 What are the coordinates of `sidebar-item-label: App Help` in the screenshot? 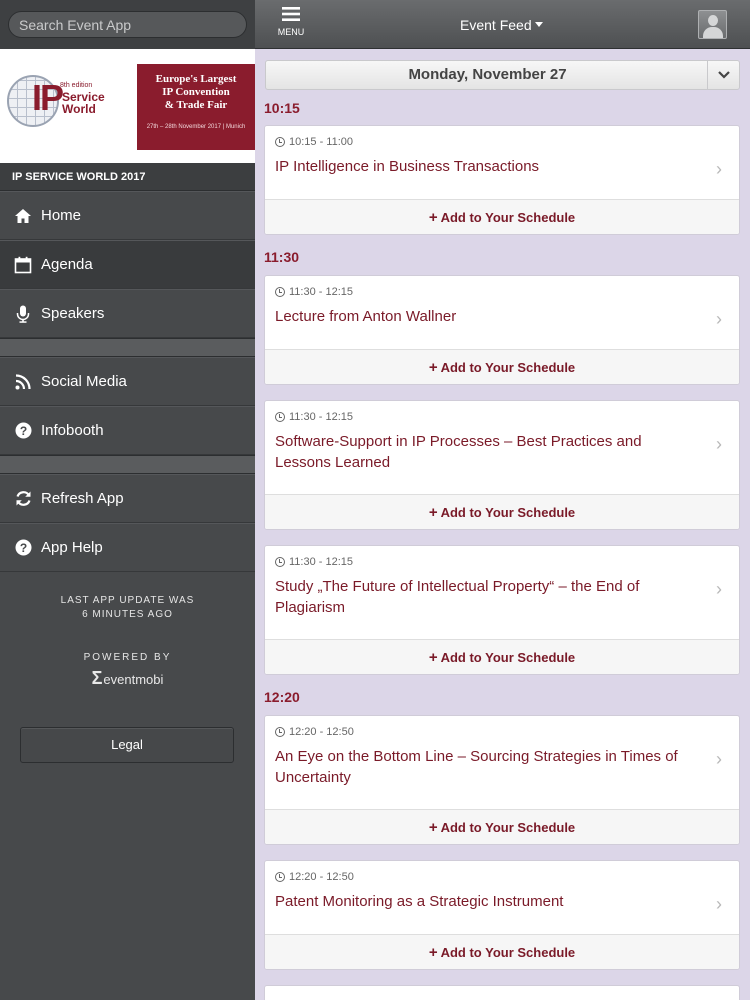 It's located at (72, 547).